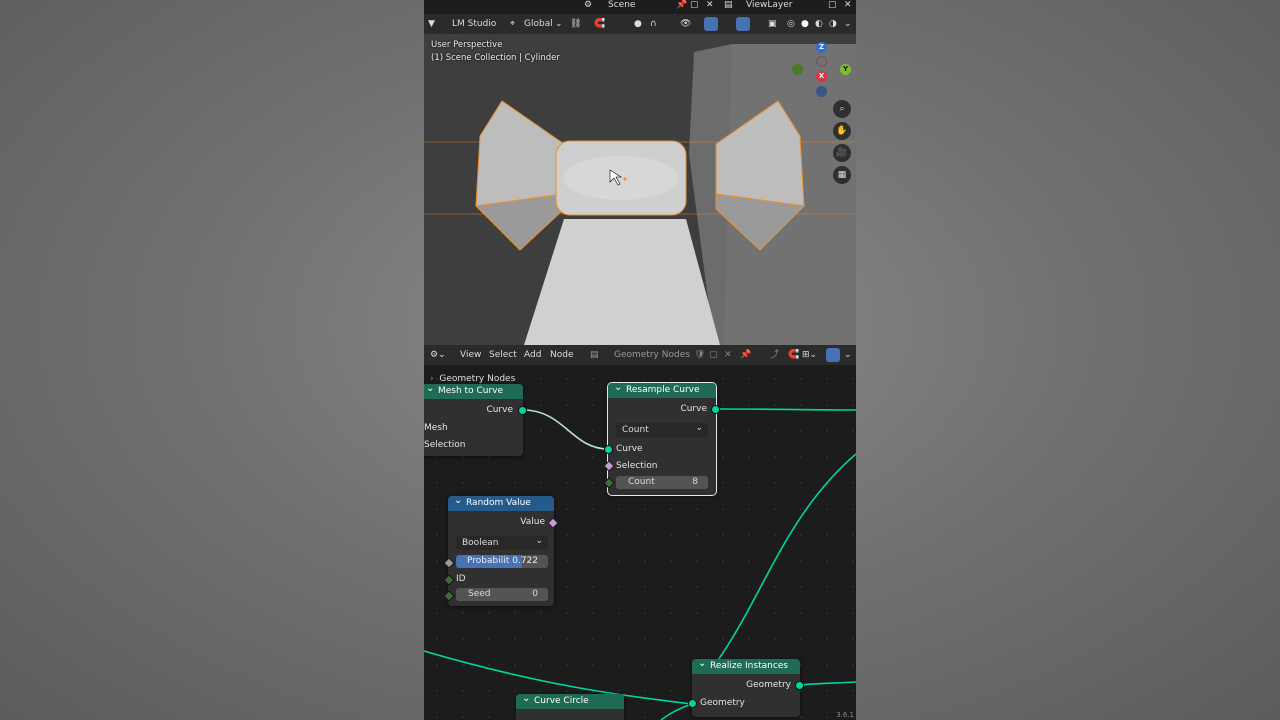 The width and height of the screenshot is (1280, 720). What do you see at coordinates (711, 24) in the screenshot?
I see `gizmo-toggle-icon` at bounding box center [711, 24].